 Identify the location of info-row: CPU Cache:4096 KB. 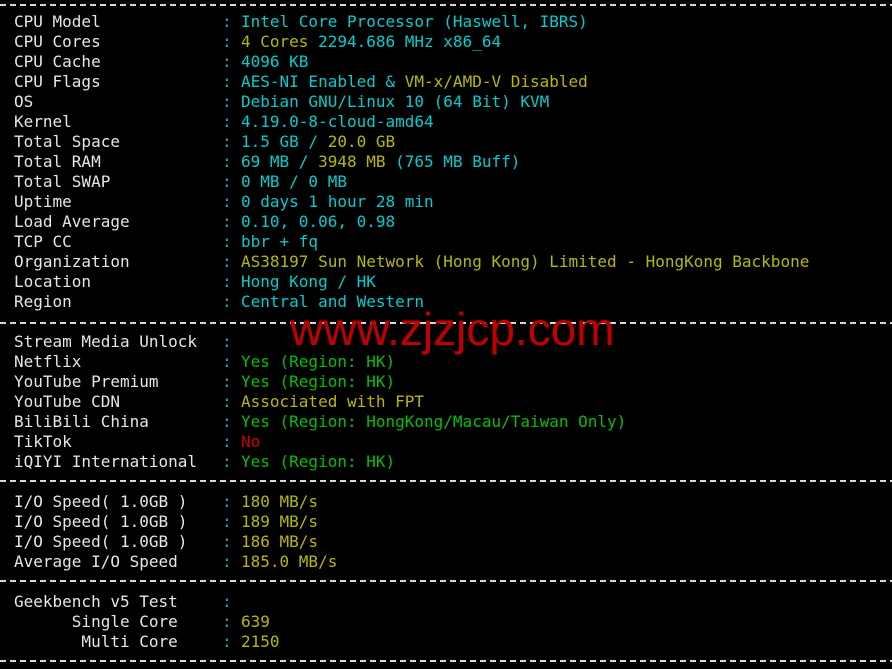
(446, 62).